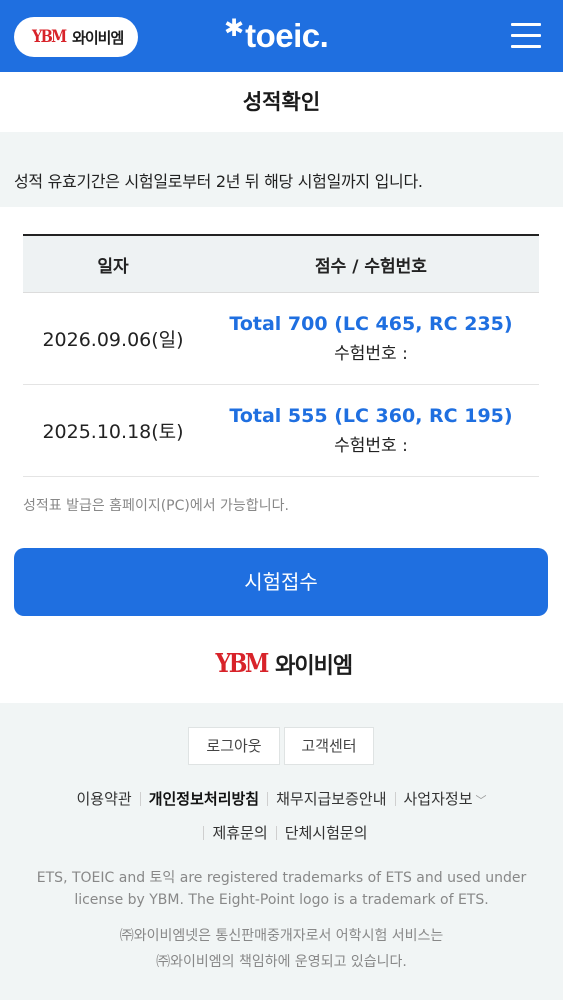 The height and width of the screenshot is (1000, 563). I want to click on company-line-1: ㈜와이비엠넷은 통신판매중개자로서 어학시험 서비스는, so click(281, 936).